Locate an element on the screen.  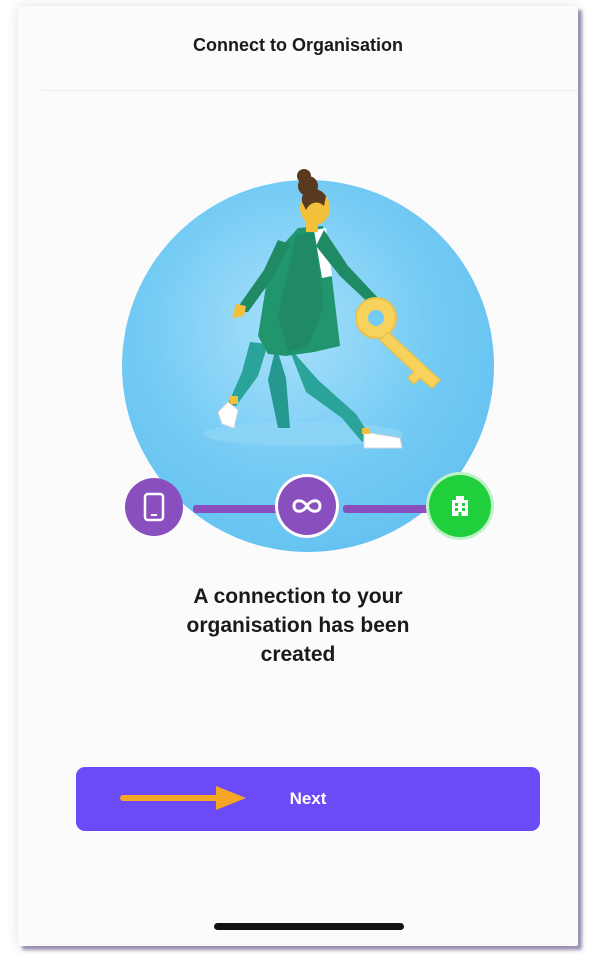
header-divider is located at coordinates (310, 90).